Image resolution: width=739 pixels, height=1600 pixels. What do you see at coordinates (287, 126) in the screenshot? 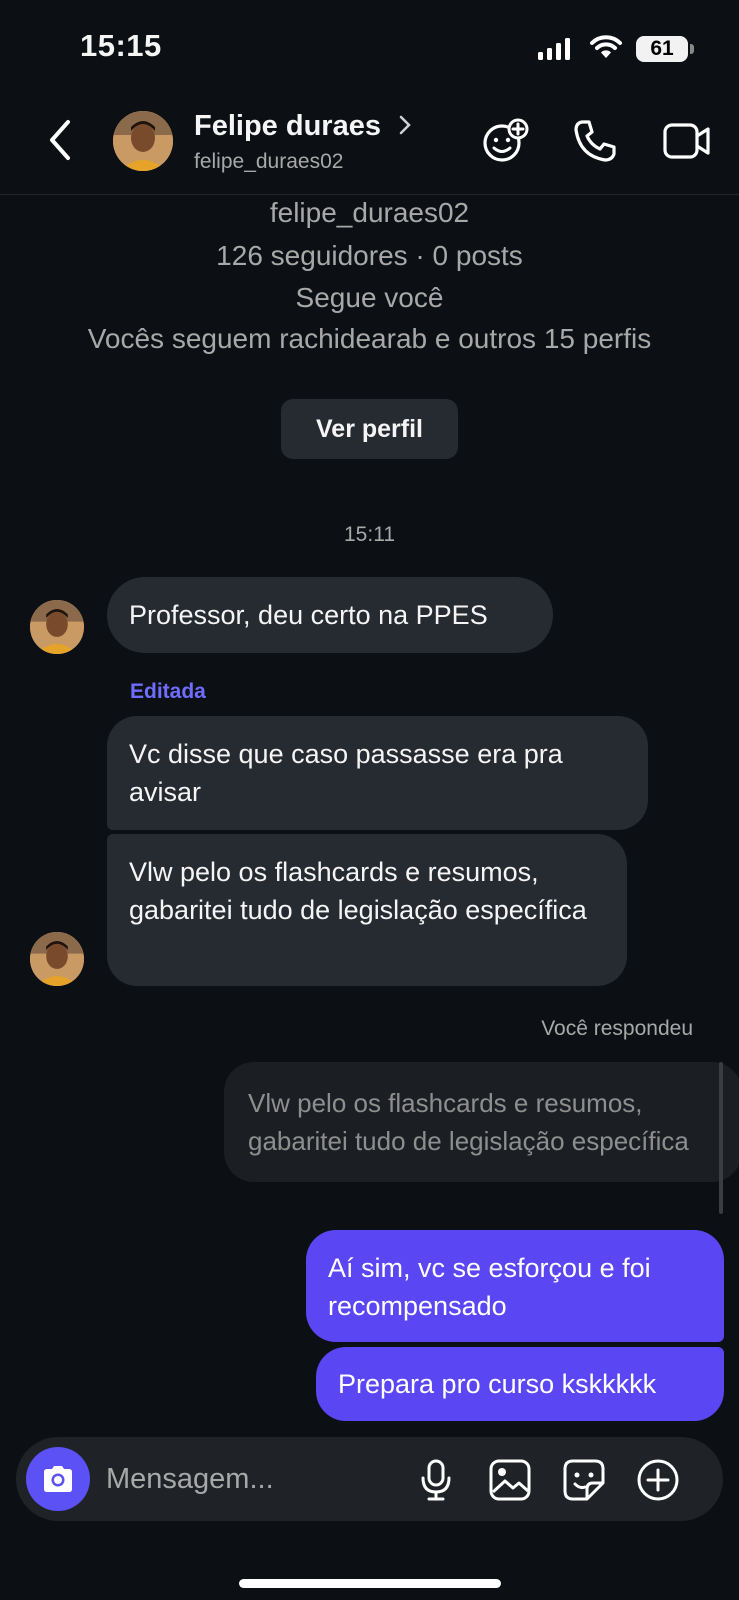
I see `contact-name: Felipe duraes` at bounding box center [287, 126].